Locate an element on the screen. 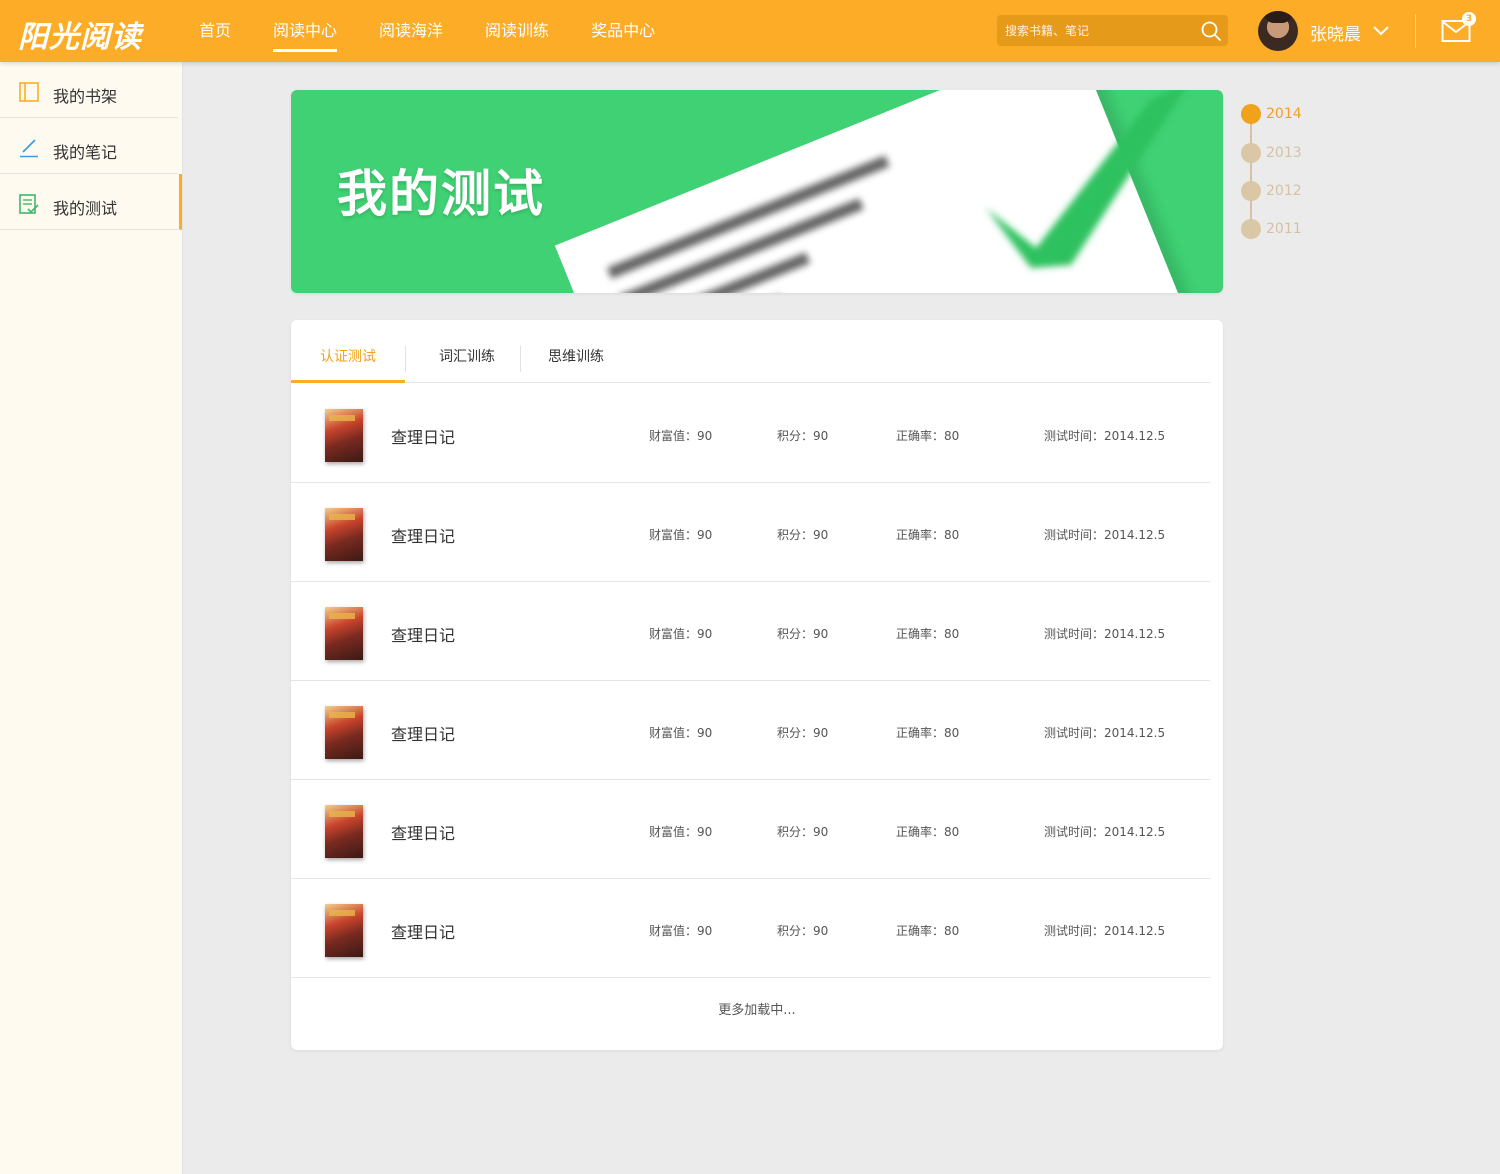 The width and height of the screenshot is (1500, 1174). sidebar-item-label: 我的测试 is located at coordinates (85, 208).